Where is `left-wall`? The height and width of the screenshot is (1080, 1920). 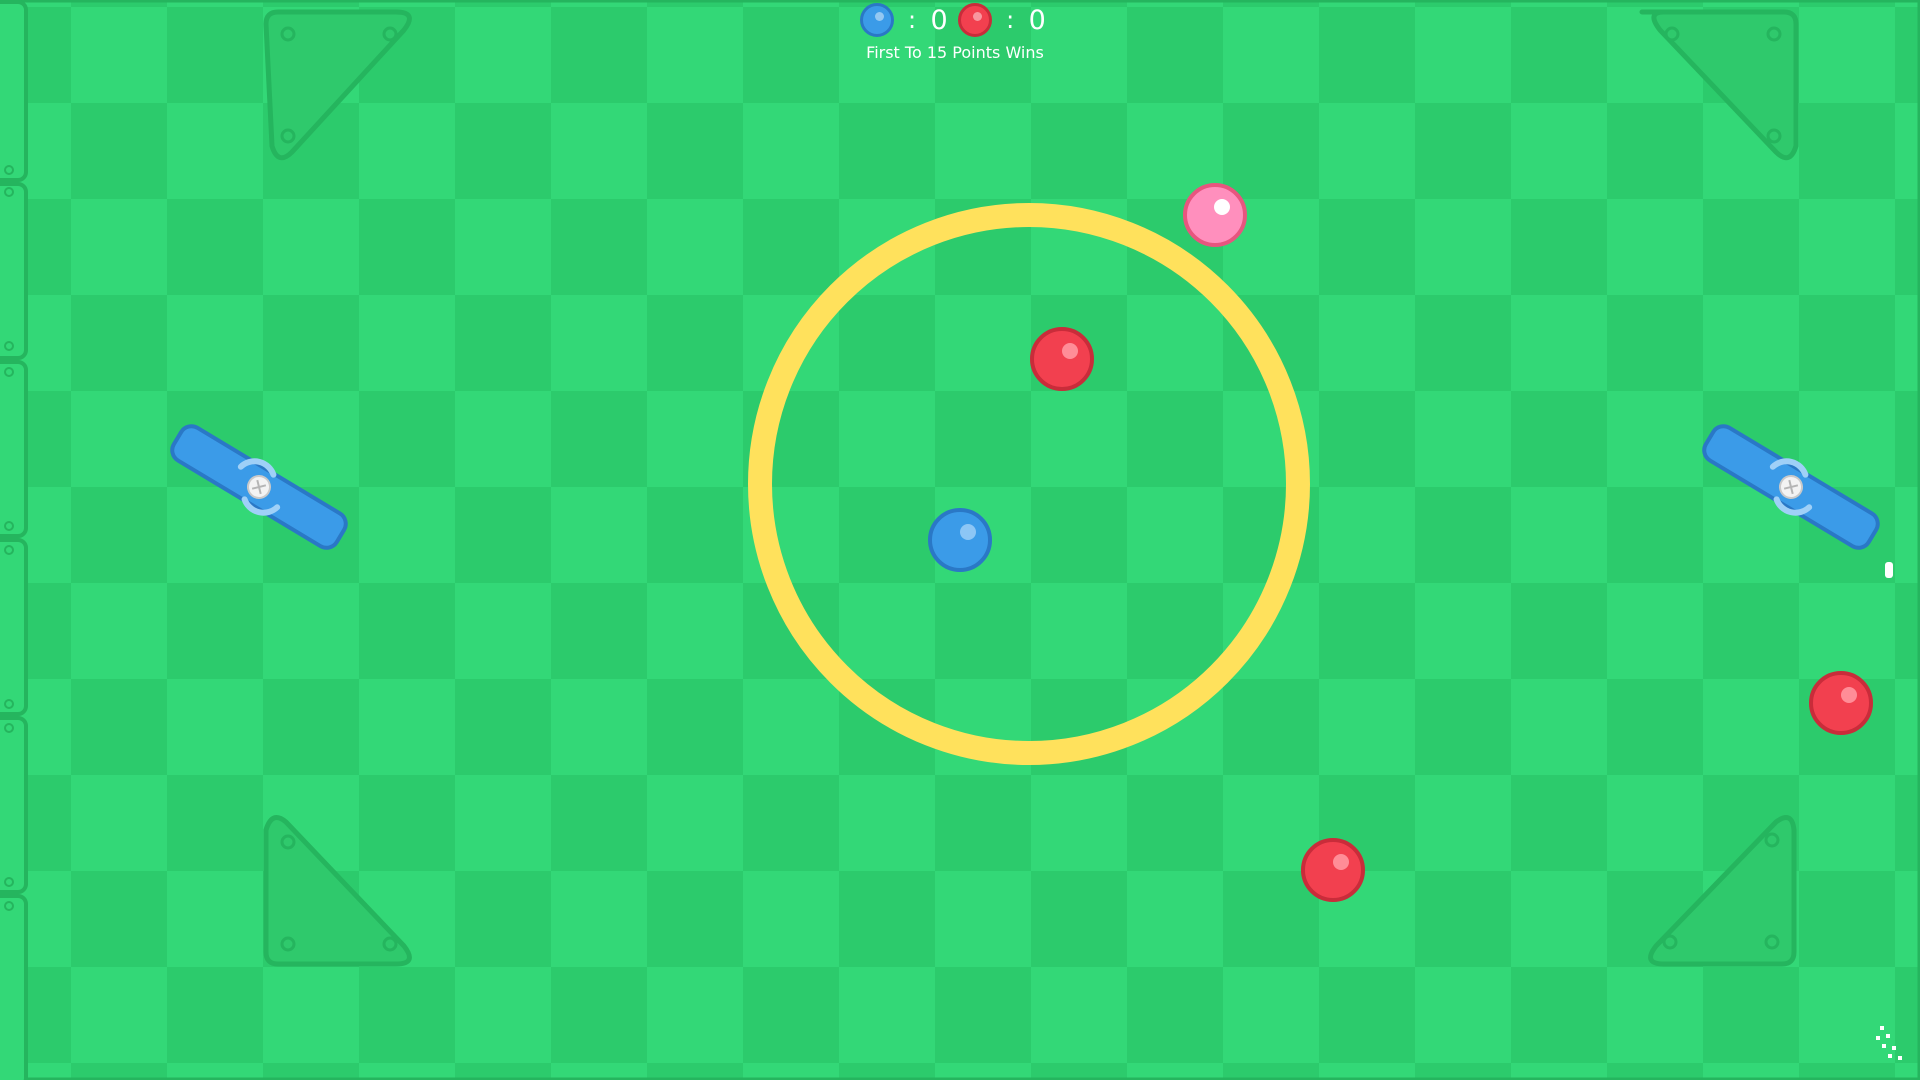
left-wall is located at coordinates (14, 540).